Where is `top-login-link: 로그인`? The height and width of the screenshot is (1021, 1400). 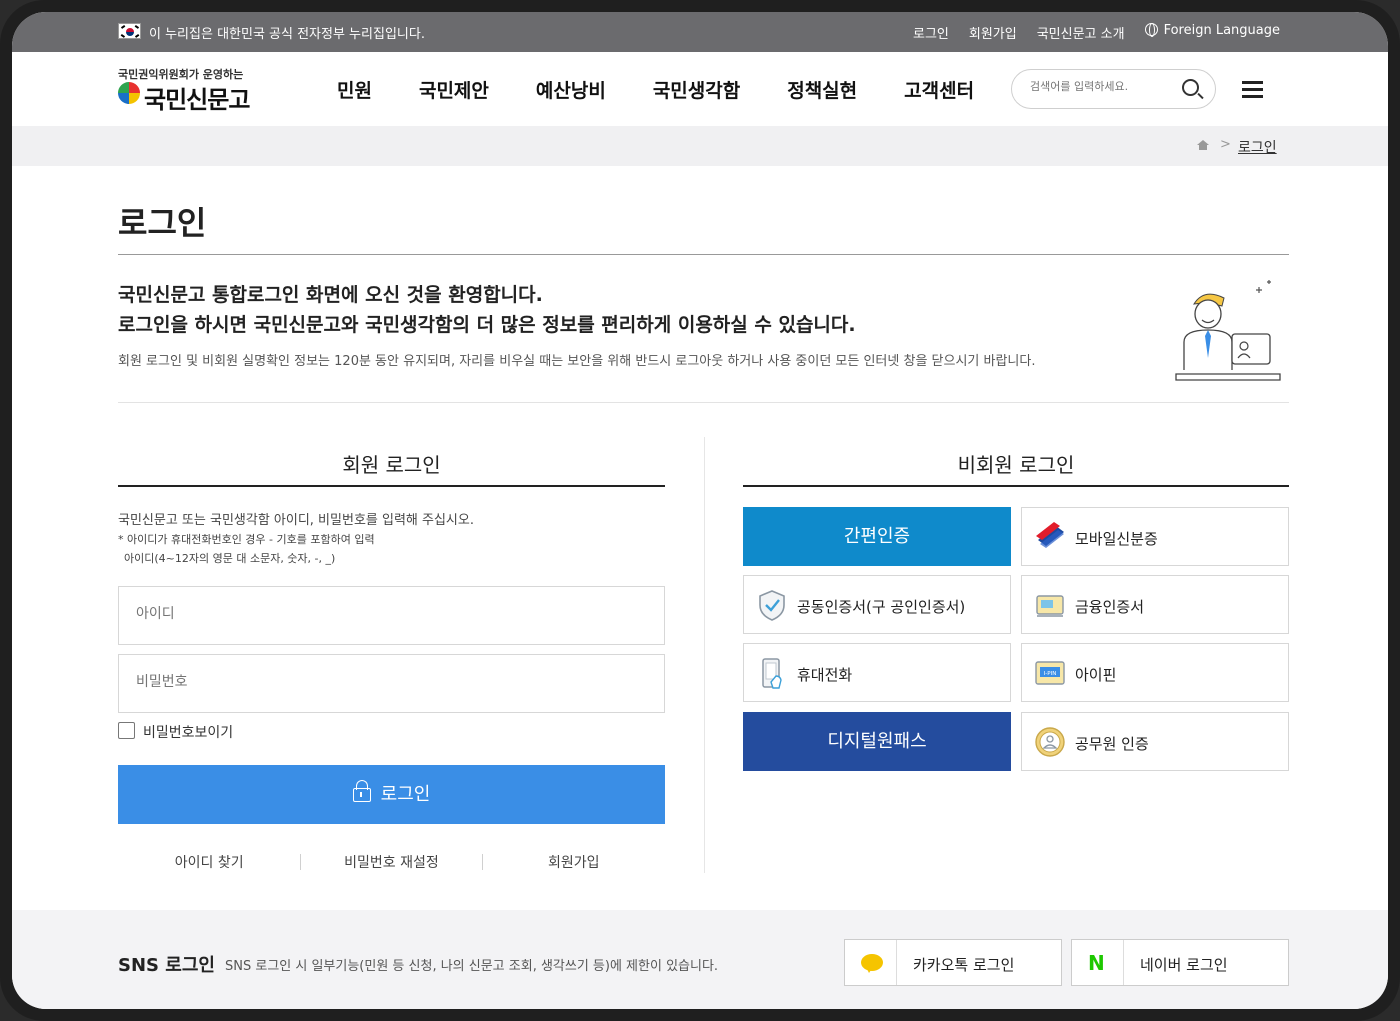
top-login-link: 로그인 is located at coordinates (931, 32).